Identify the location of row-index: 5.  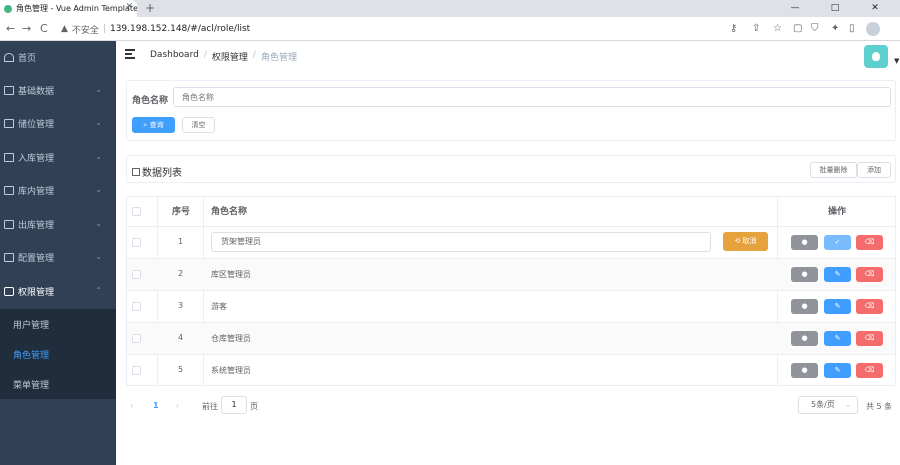
(181, 369).